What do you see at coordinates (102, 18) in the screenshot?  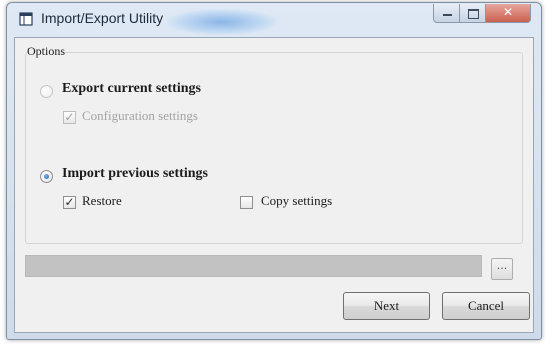 I see `window-title: Import/Export Utility` at bounding box center [102, 18].